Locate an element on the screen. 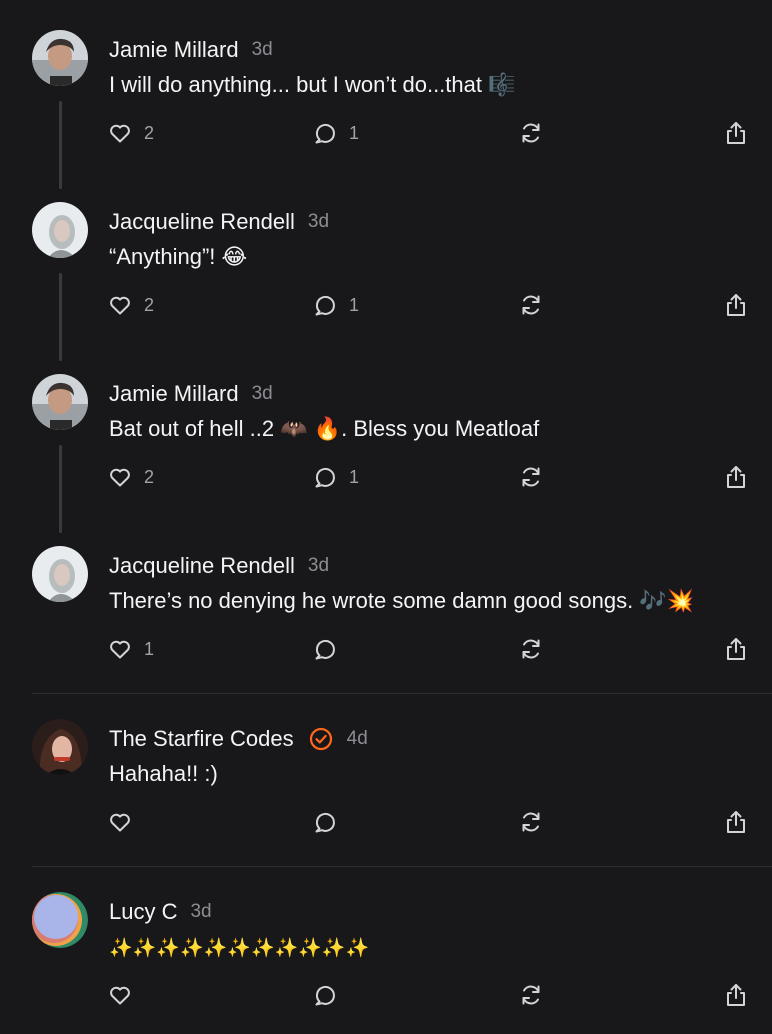 This screenshot has height=1034, width=772. timestamp: 4d is located at coordinates (357, 739).